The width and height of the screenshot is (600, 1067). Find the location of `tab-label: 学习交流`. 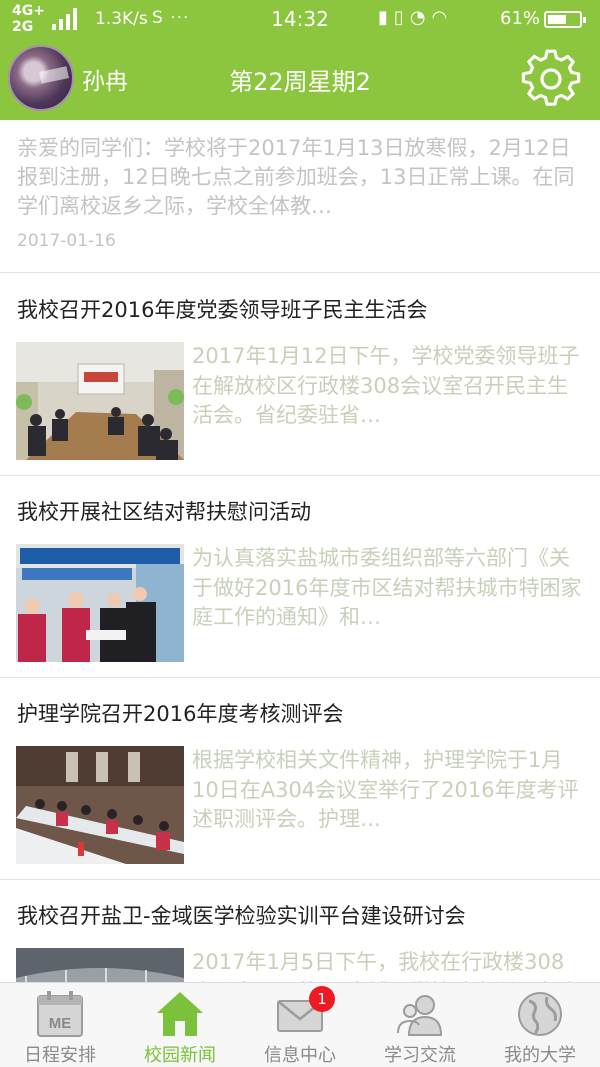

tab-label: 学习交流 is located at coordinates (420, 1055).